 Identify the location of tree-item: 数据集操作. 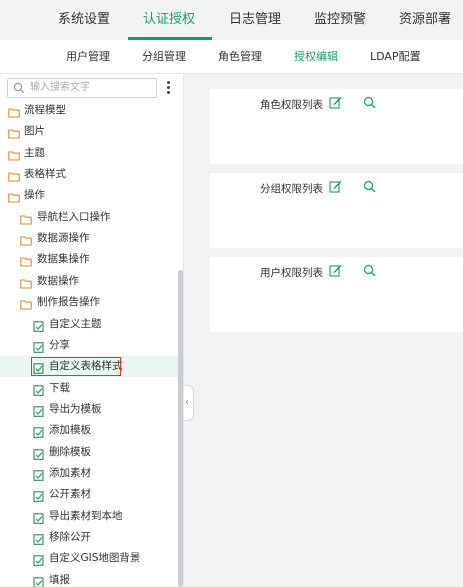
(89, 259).